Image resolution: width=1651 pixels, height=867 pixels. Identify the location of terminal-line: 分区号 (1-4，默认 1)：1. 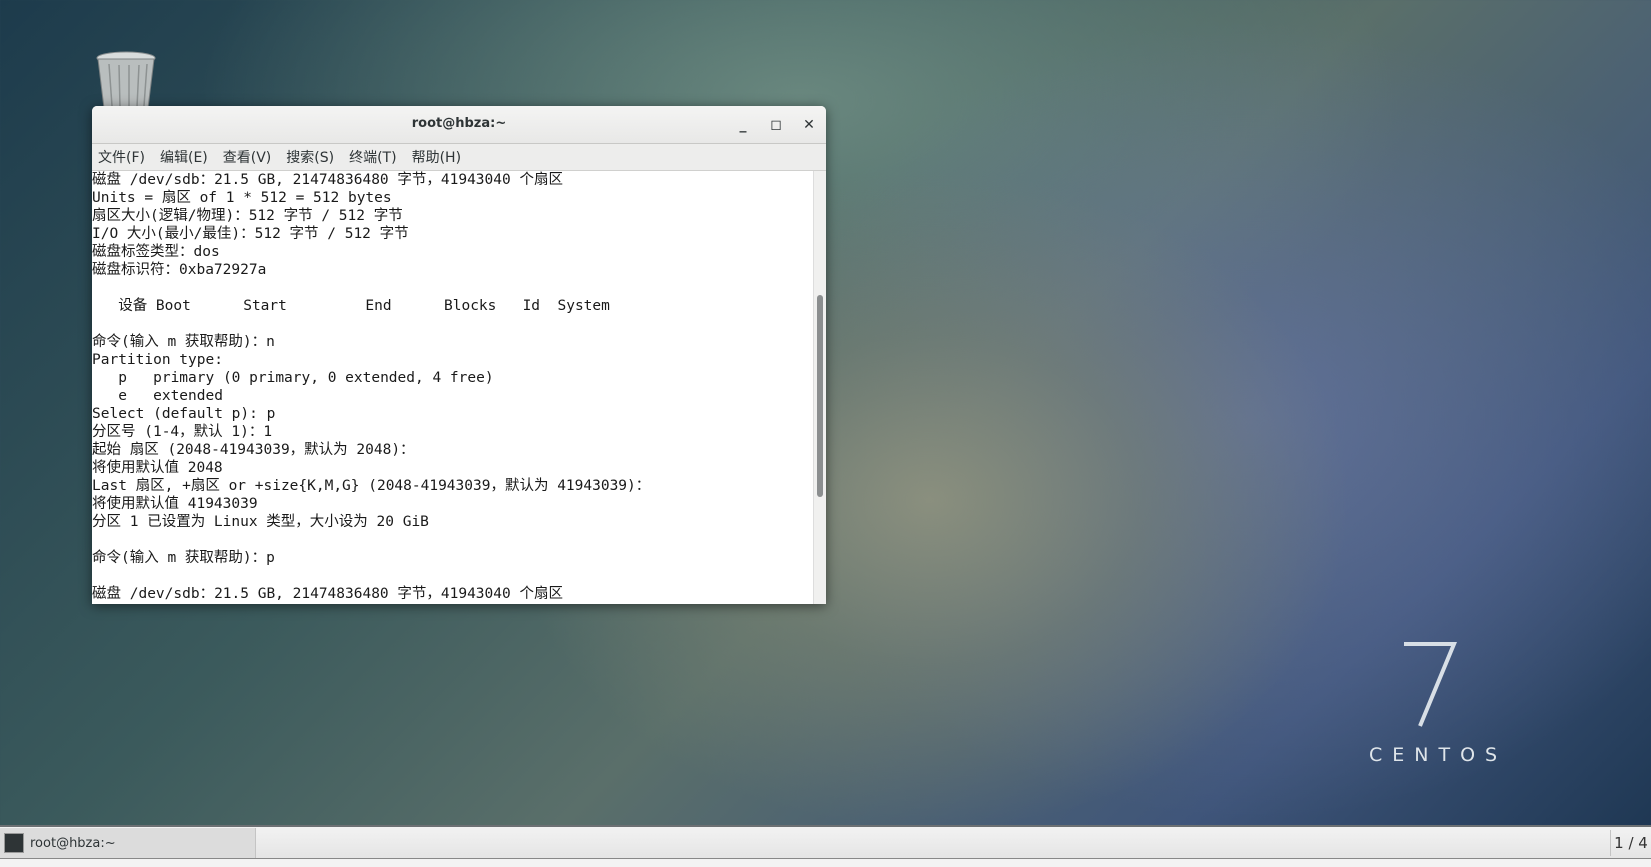
(182, 432).